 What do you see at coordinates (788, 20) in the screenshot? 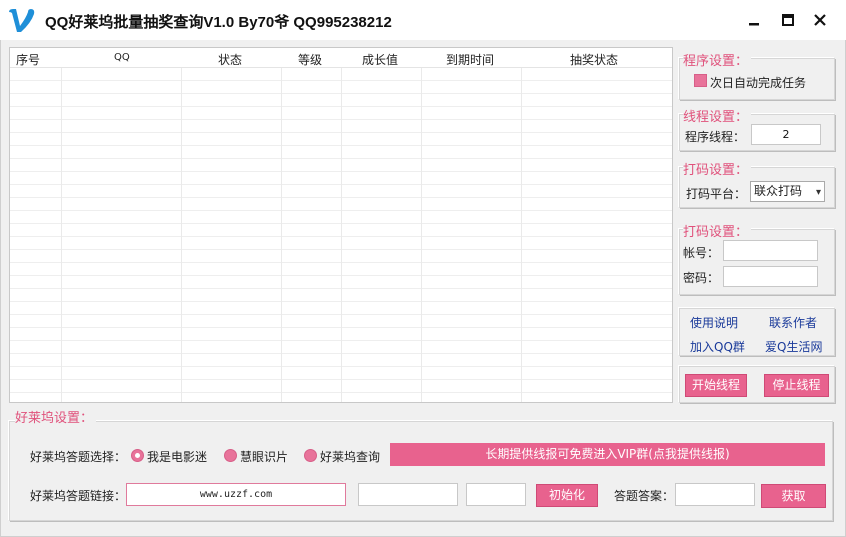
I see `maximize-icon` at bounding box center [788, 20].